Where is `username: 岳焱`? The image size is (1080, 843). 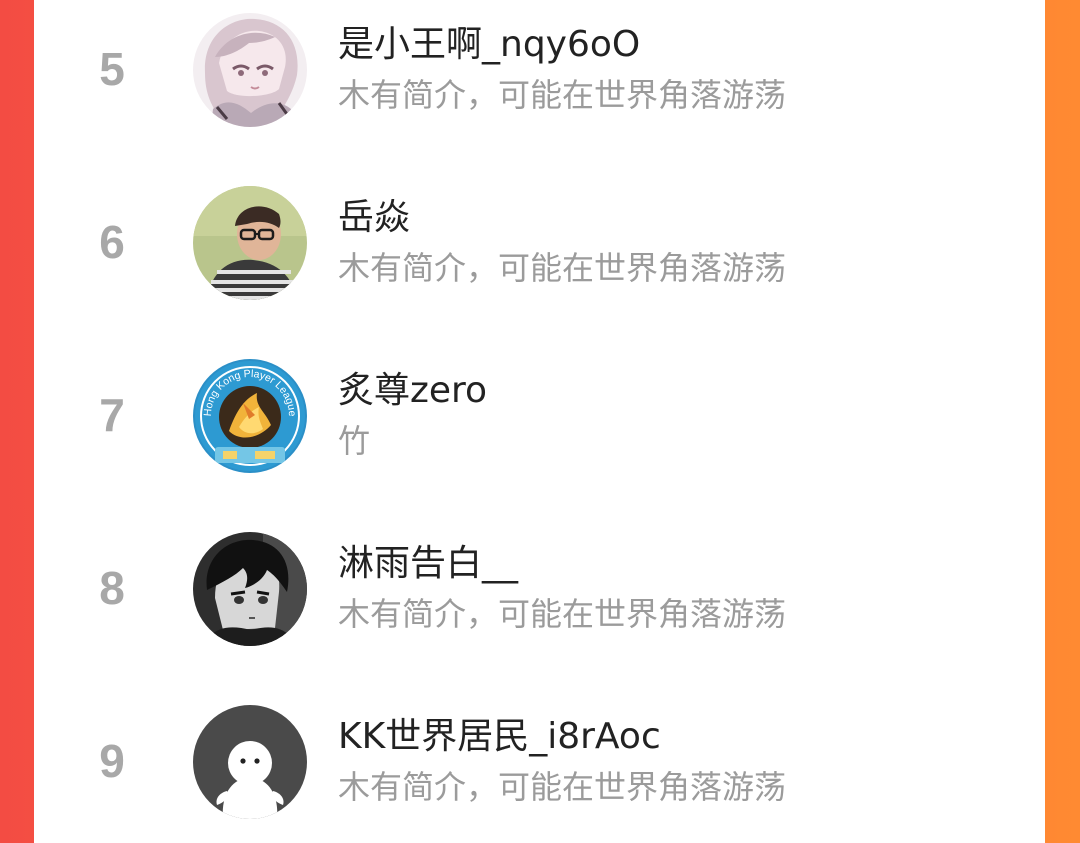 username: 岳焱 is located at coordinates (374, 218).